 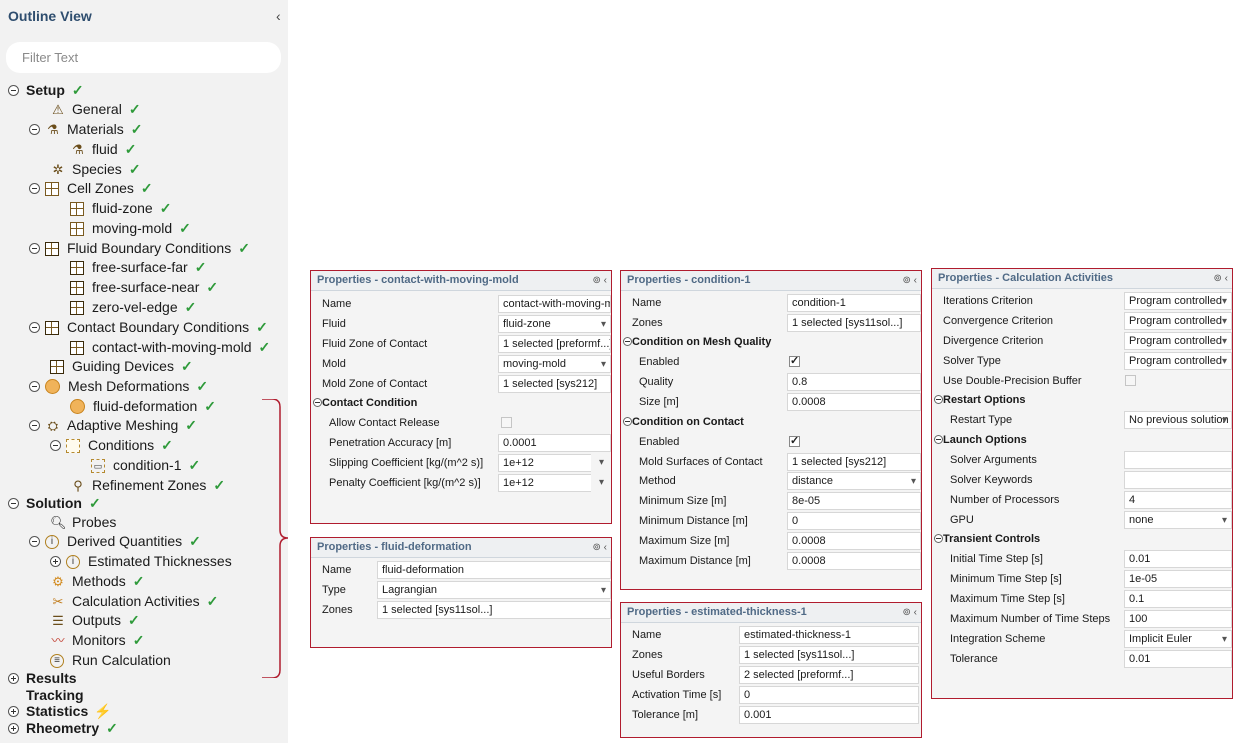 I want to click on solver-type-select: Program controlled, so click(x=1178, y=361).